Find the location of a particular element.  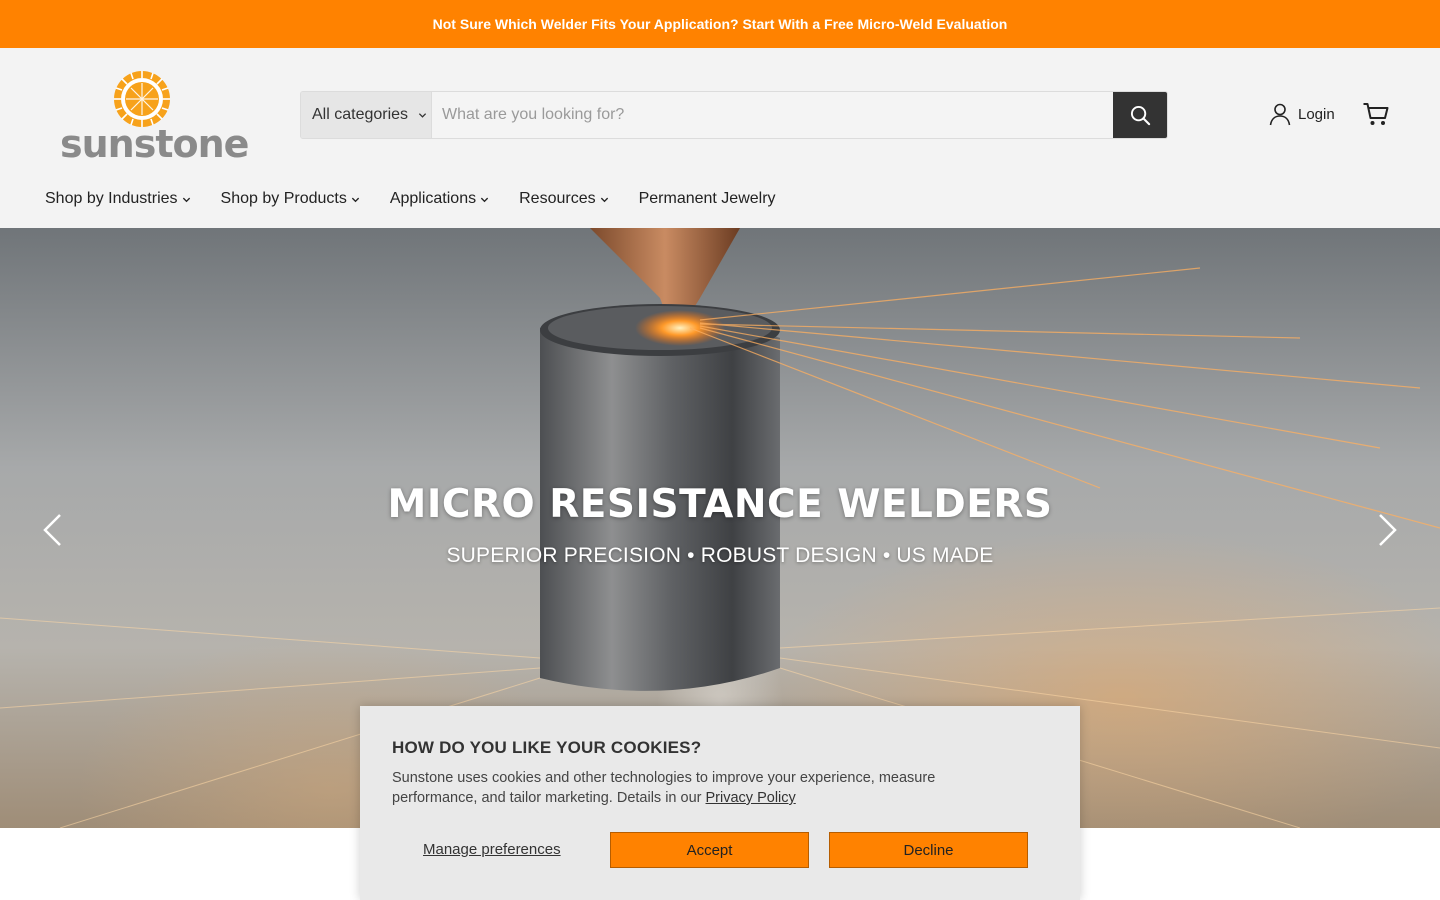

cookie-title: HOW DO YOU LIKE YOUR COOKIES? is located at coordinates (547, 747).